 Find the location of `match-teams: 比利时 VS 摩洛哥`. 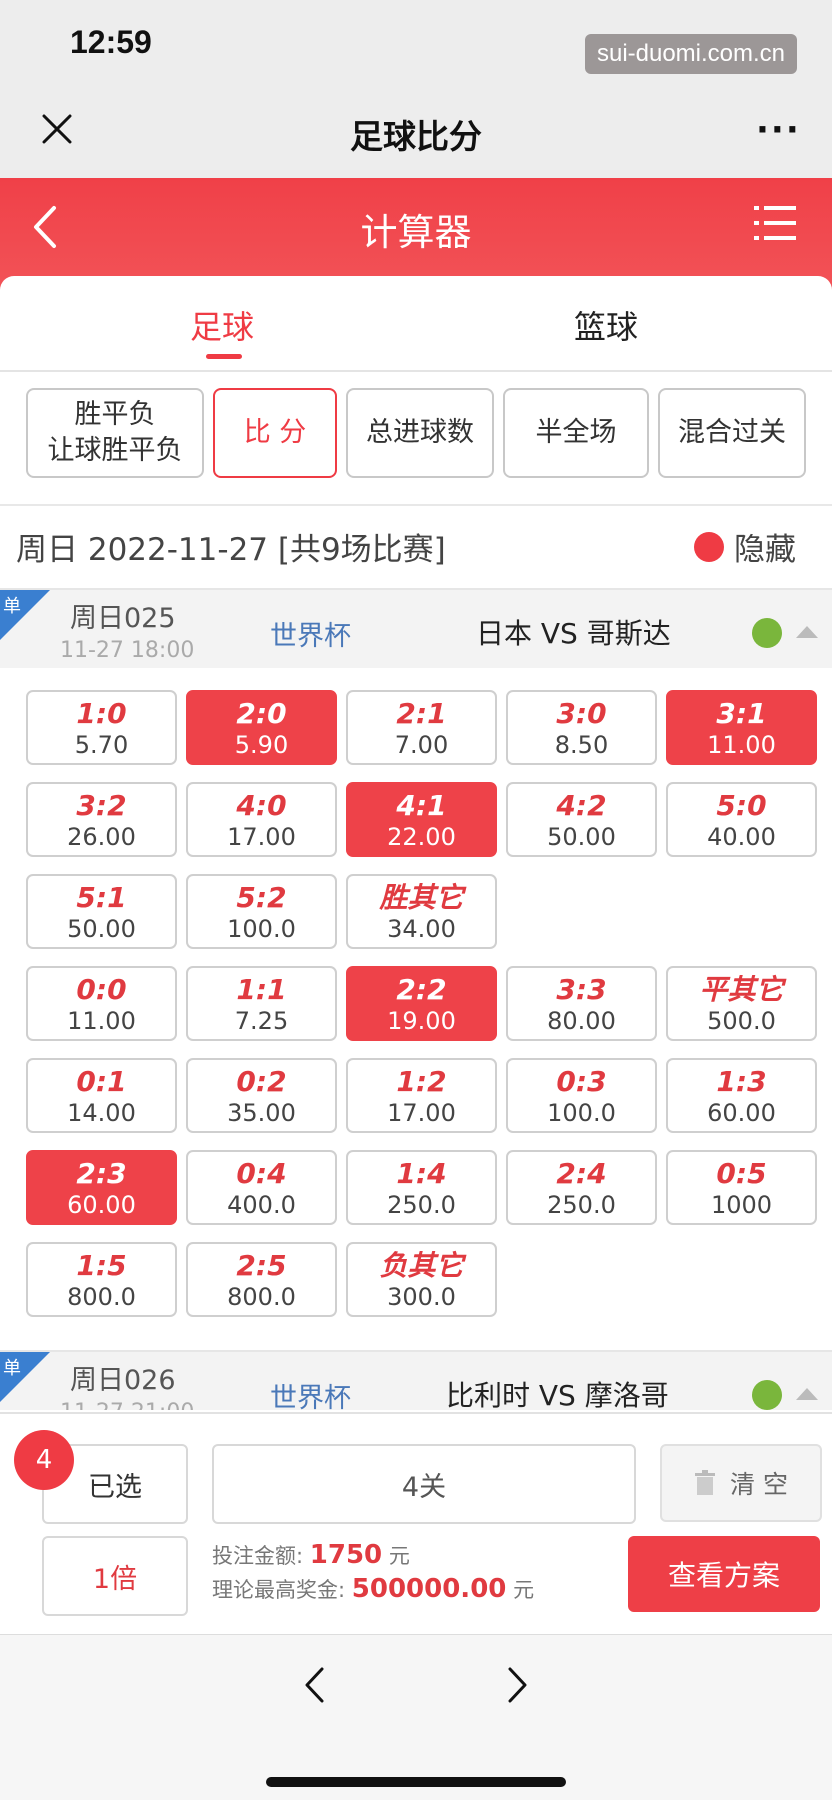

match-teams: 比利时 VS 摩洛哥 is located at coordinates (557, 1394).